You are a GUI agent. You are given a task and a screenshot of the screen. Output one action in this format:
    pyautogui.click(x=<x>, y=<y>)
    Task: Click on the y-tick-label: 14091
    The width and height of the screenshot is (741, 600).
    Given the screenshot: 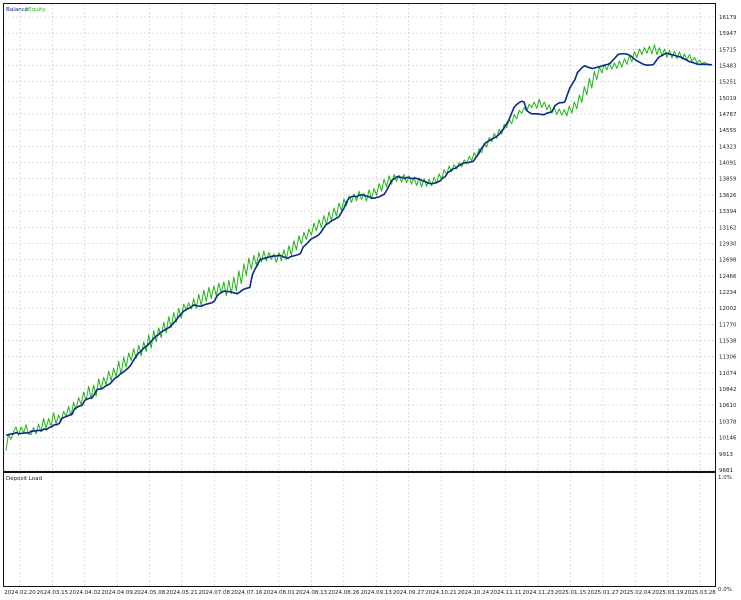 What is the action you would take?
    pyautogui.click(x=728, y=164)
    